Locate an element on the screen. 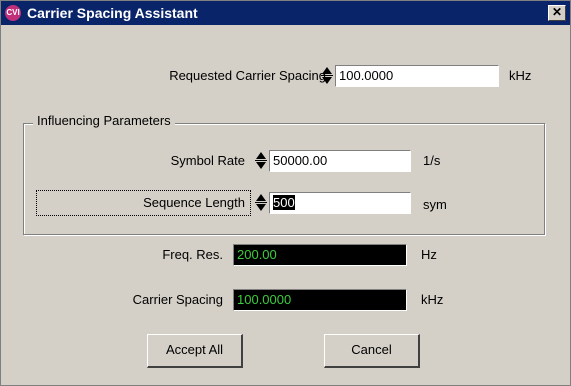  sequence-length-spinner is located at coordinates (261, 203).